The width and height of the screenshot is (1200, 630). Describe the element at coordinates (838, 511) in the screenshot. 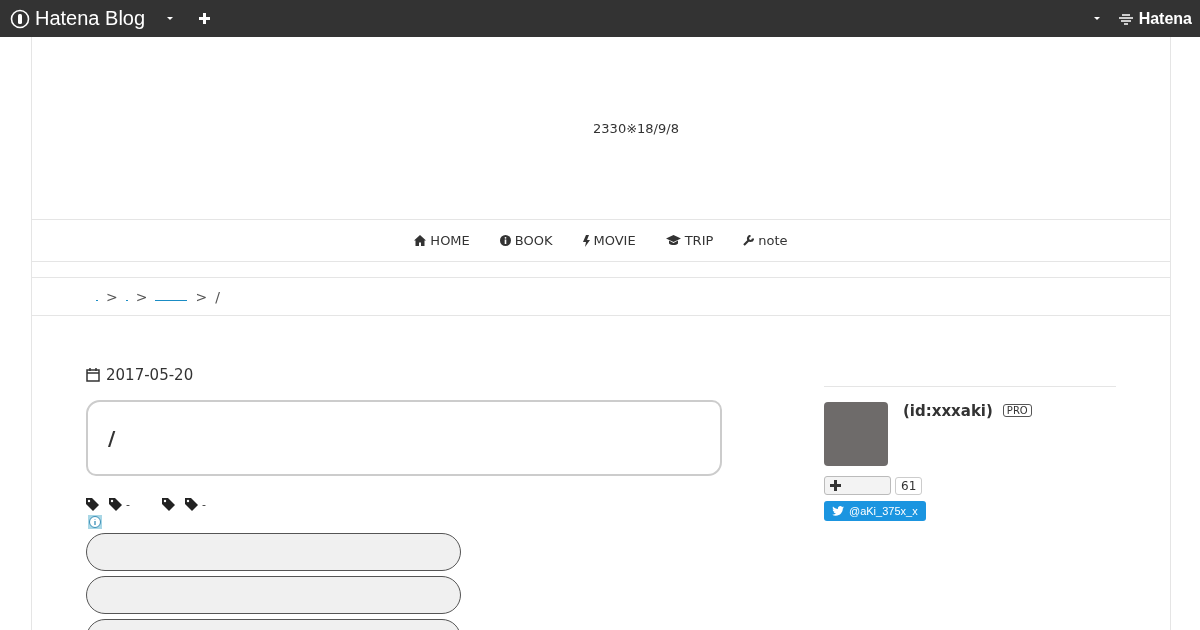

I see `bird-icon` at that location.